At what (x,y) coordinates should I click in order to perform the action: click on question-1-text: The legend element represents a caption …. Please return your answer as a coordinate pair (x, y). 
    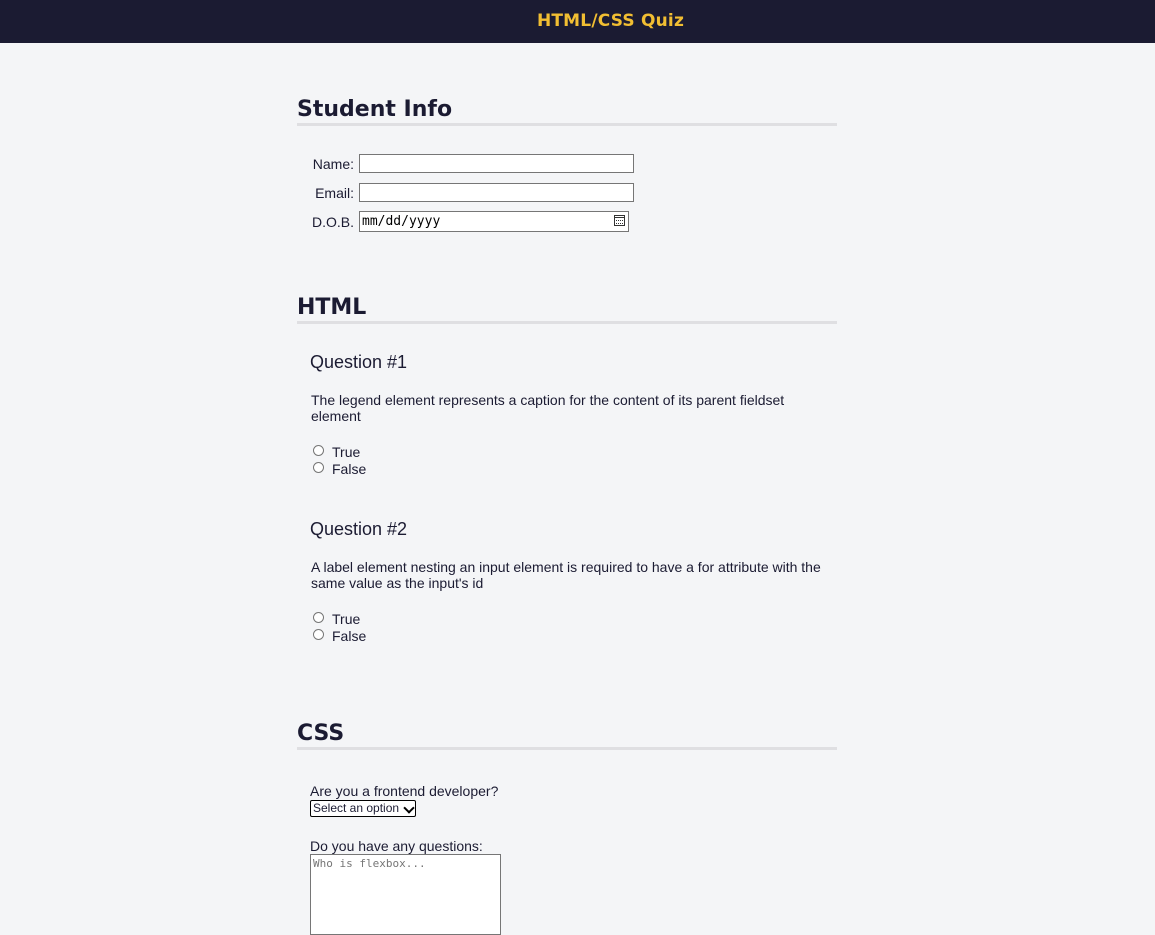
    Looking at the image, I should click on (548, 408).